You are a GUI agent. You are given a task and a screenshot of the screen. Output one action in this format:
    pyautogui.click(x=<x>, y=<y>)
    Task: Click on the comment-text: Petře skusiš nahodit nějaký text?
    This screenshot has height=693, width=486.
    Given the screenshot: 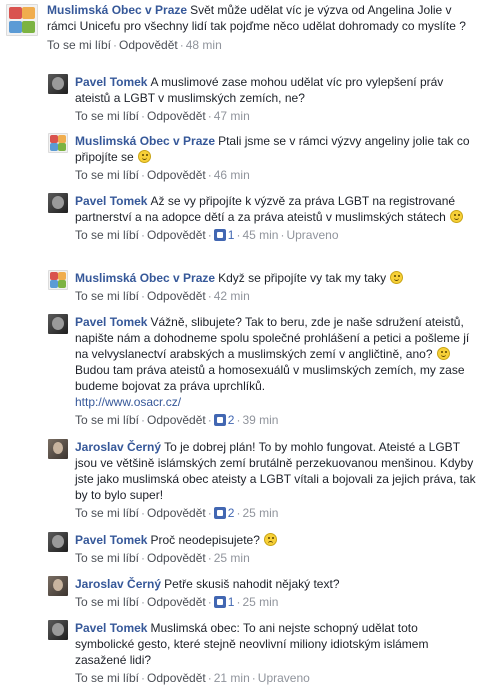 What is the action you would take?
    pyautogui.click(x=252, y=584)
    